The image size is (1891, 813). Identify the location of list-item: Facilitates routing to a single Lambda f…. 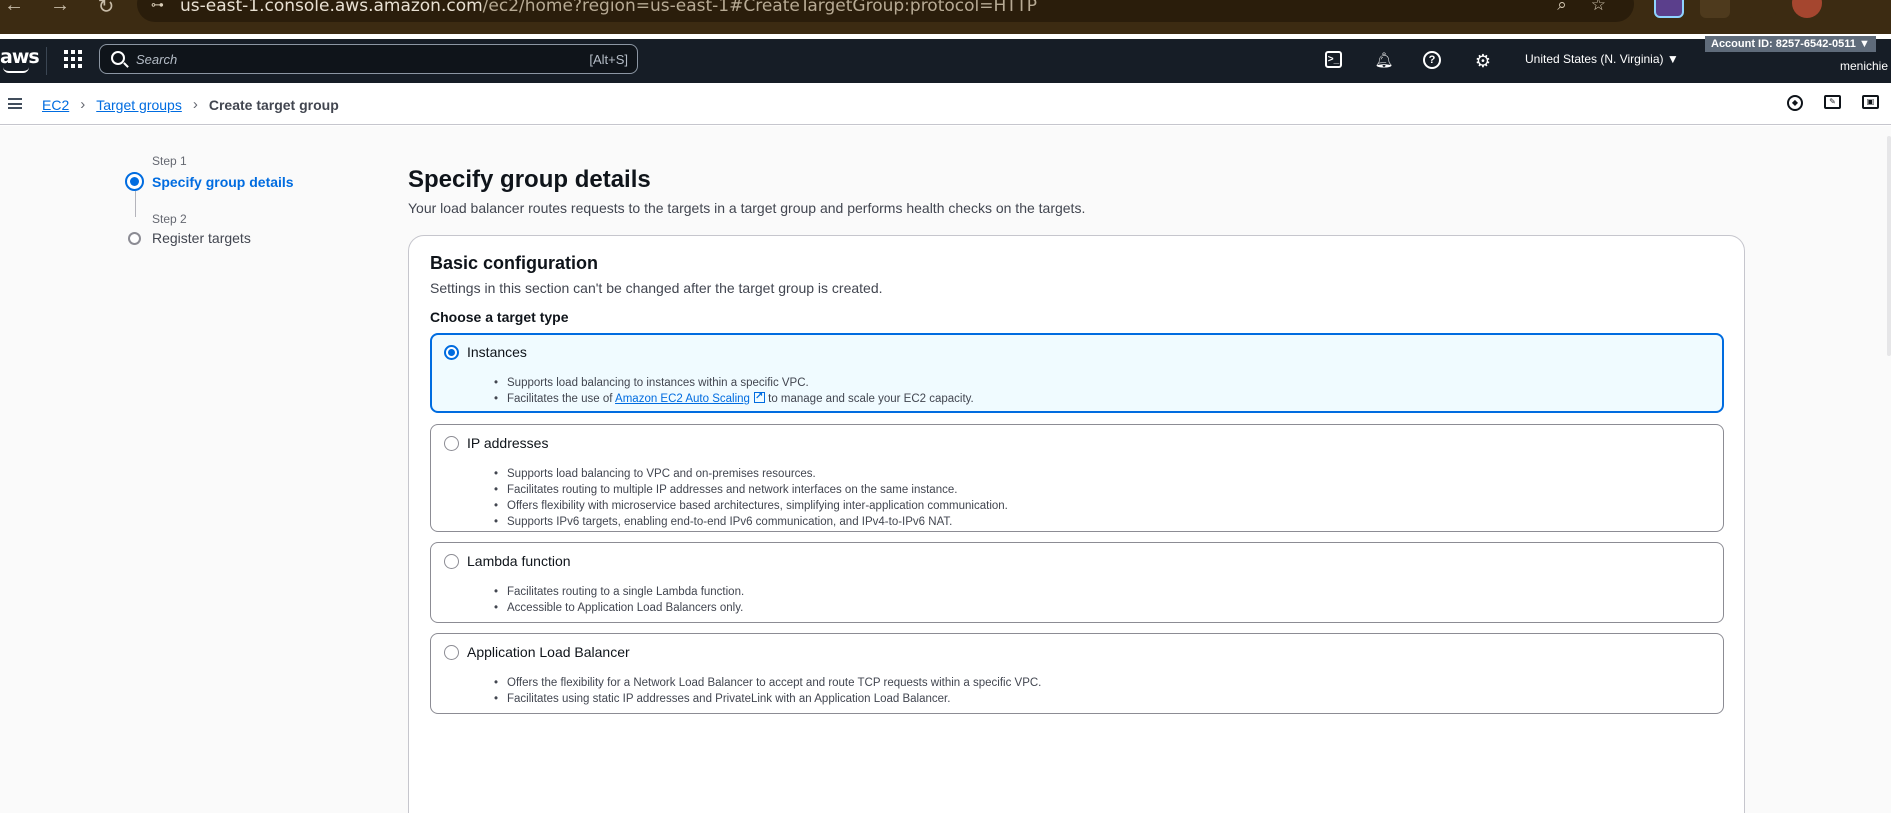
(619, 592).